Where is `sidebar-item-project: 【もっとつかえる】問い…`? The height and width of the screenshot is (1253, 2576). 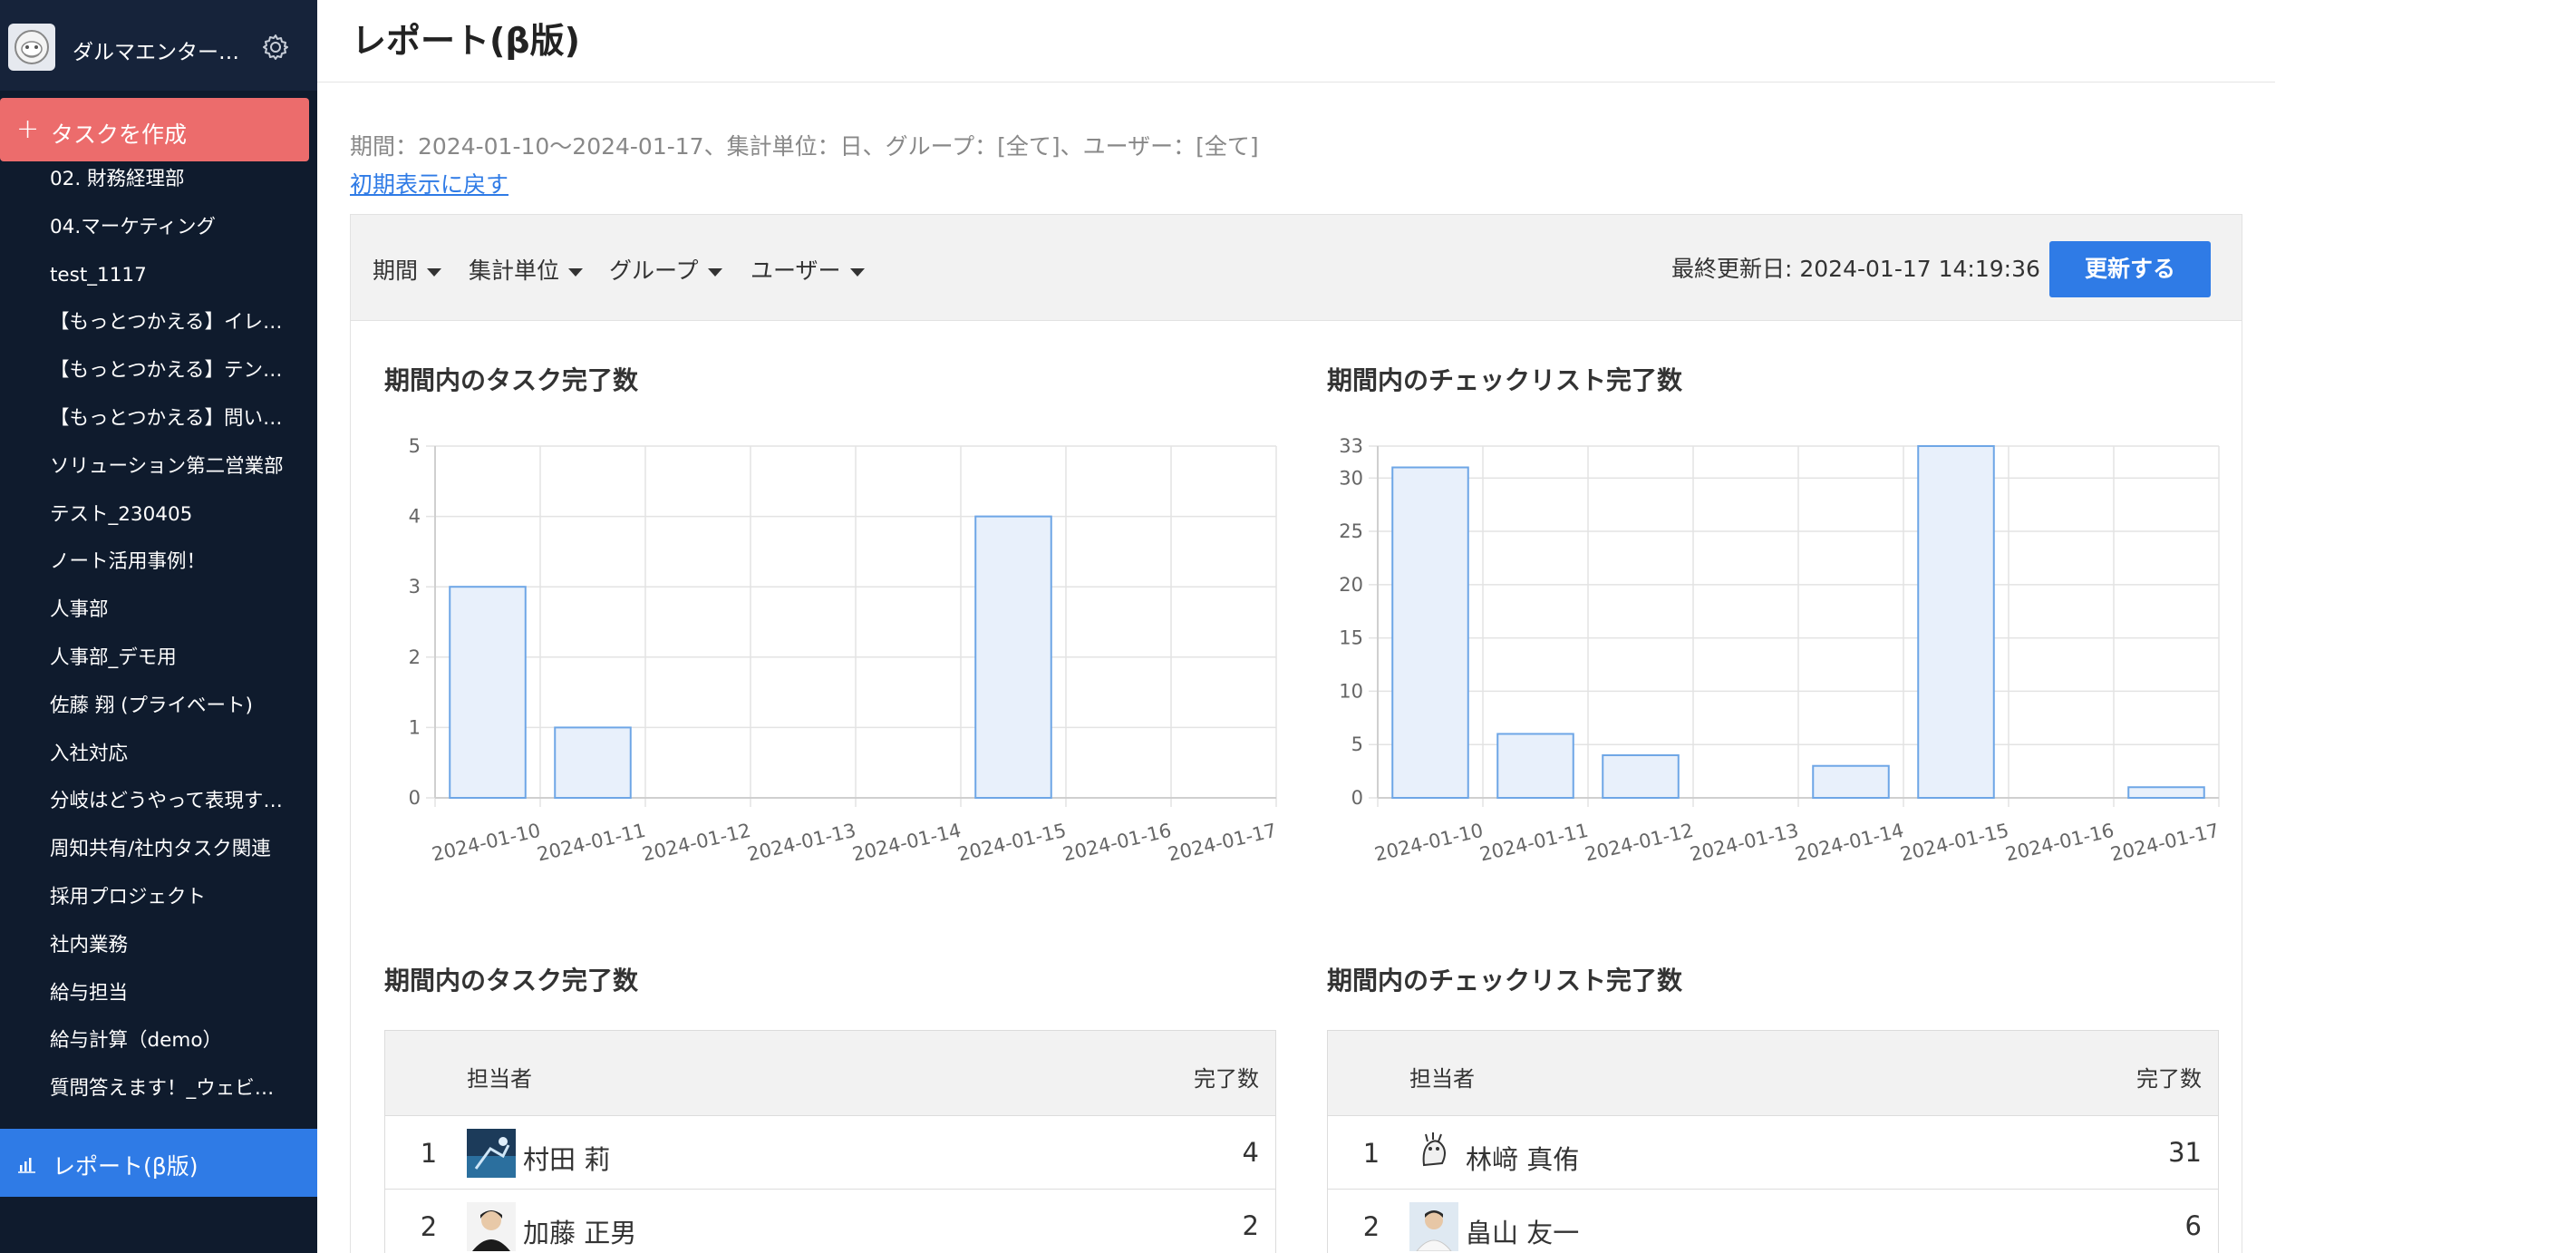 sidebar-item-project: 【もっとつかえる】問い… is located at coordinates (158, 423).